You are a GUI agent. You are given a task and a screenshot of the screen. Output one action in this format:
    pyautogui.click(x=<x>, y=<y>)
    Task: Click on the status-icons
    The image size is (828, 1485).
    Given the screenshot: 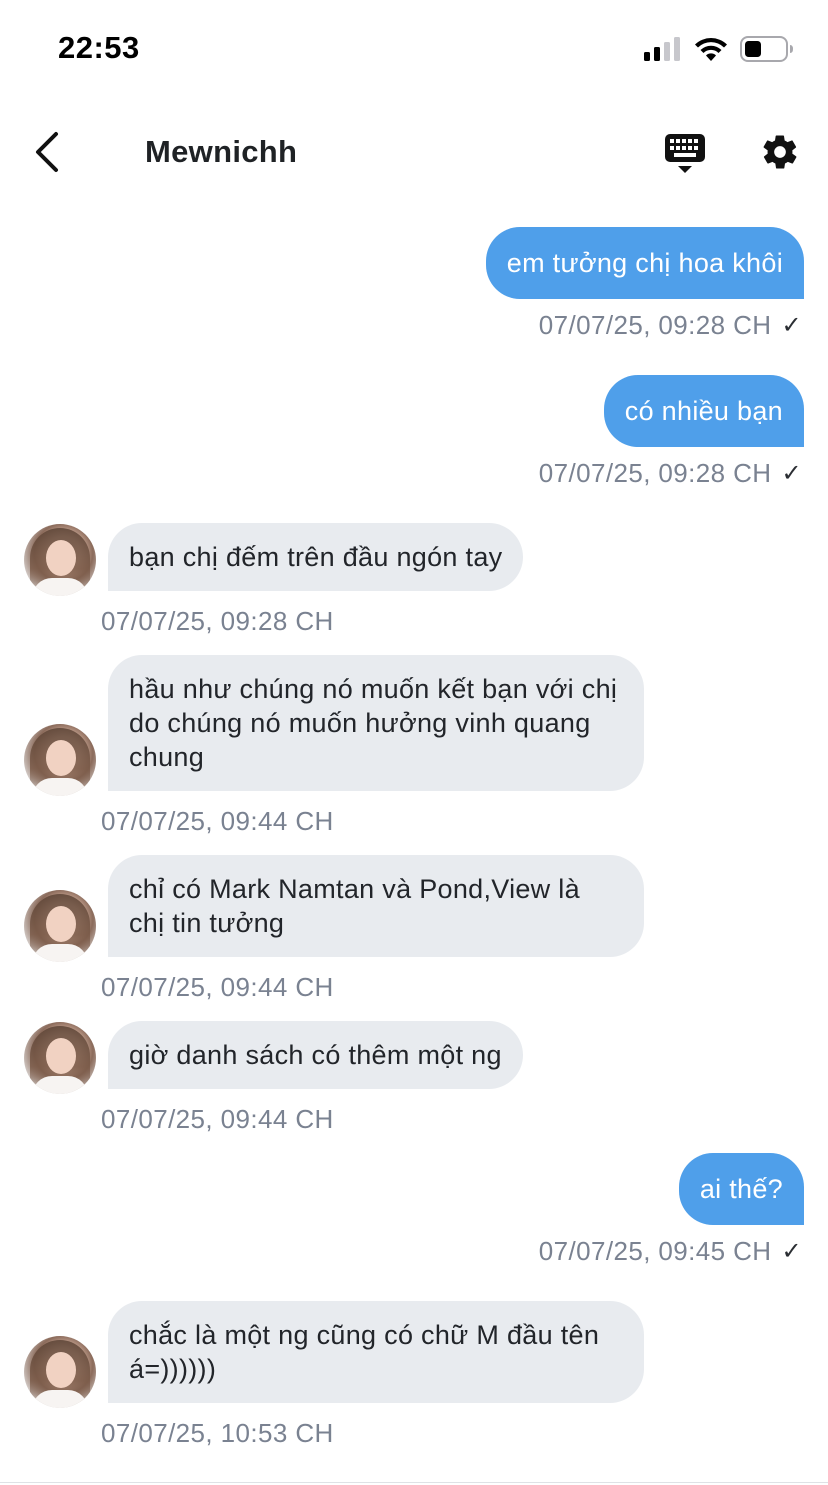 What is the action you would take?
    pyautogui.click(x=719, y=49)
    